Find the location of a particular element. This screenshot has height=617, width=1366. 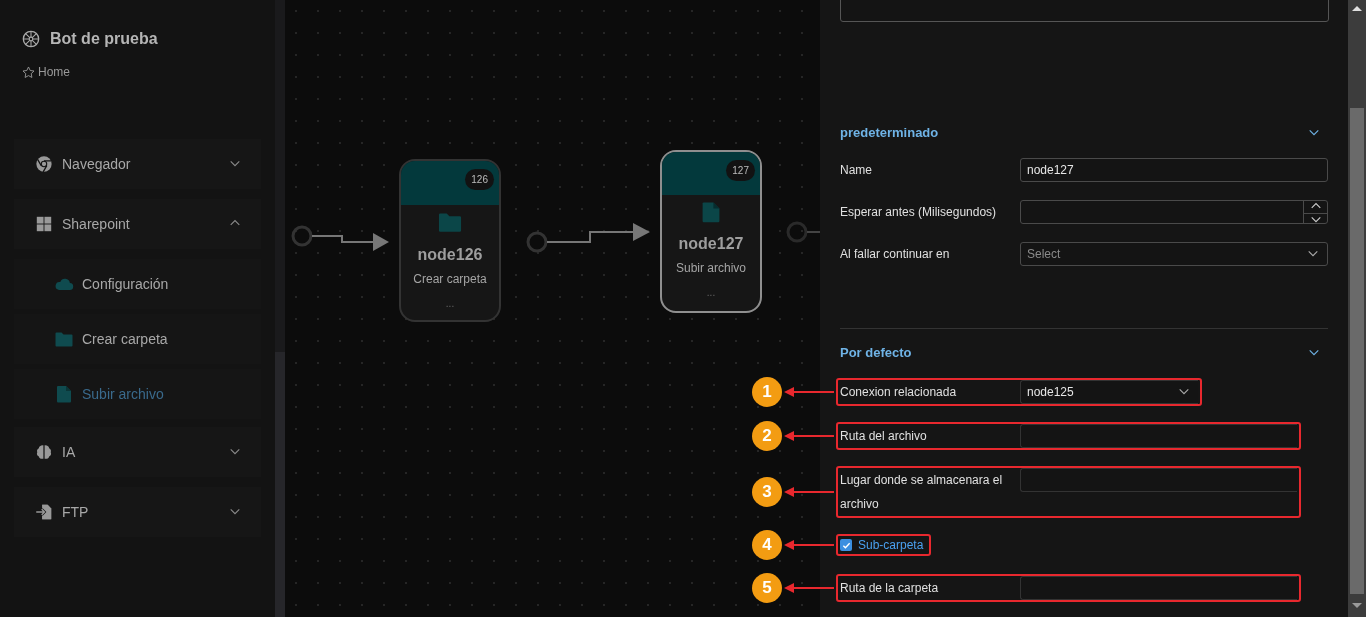

brain-icon is located at coordinates (44, 452).